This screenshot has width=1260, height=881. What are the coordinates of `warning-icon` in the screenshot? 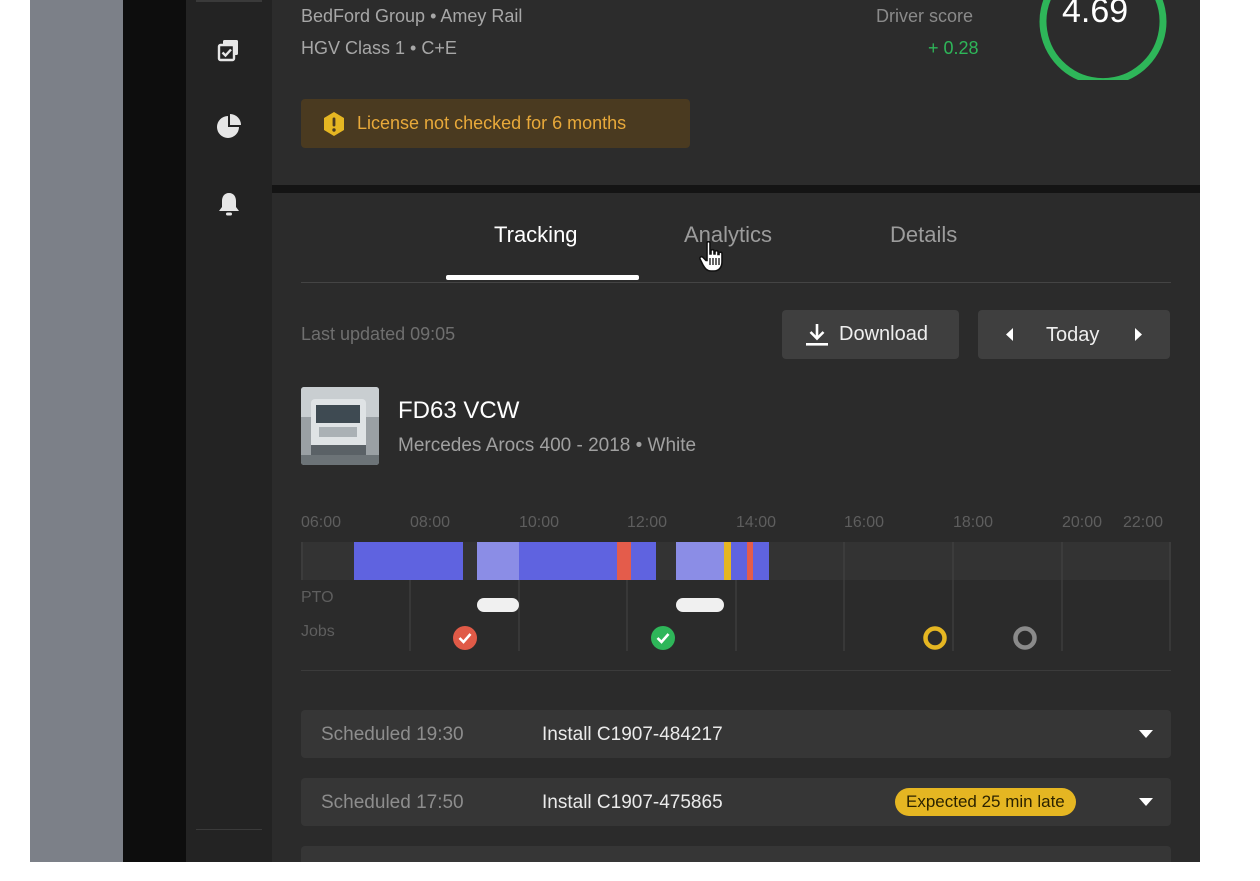 It's located at (334, 123).